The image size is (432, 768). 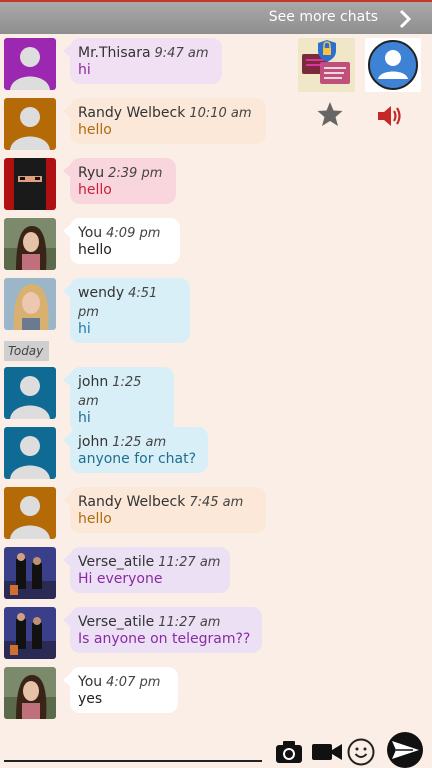 I want to click on message-row: john 1:25 am anyone for chat?, so click(x=216, y=455).